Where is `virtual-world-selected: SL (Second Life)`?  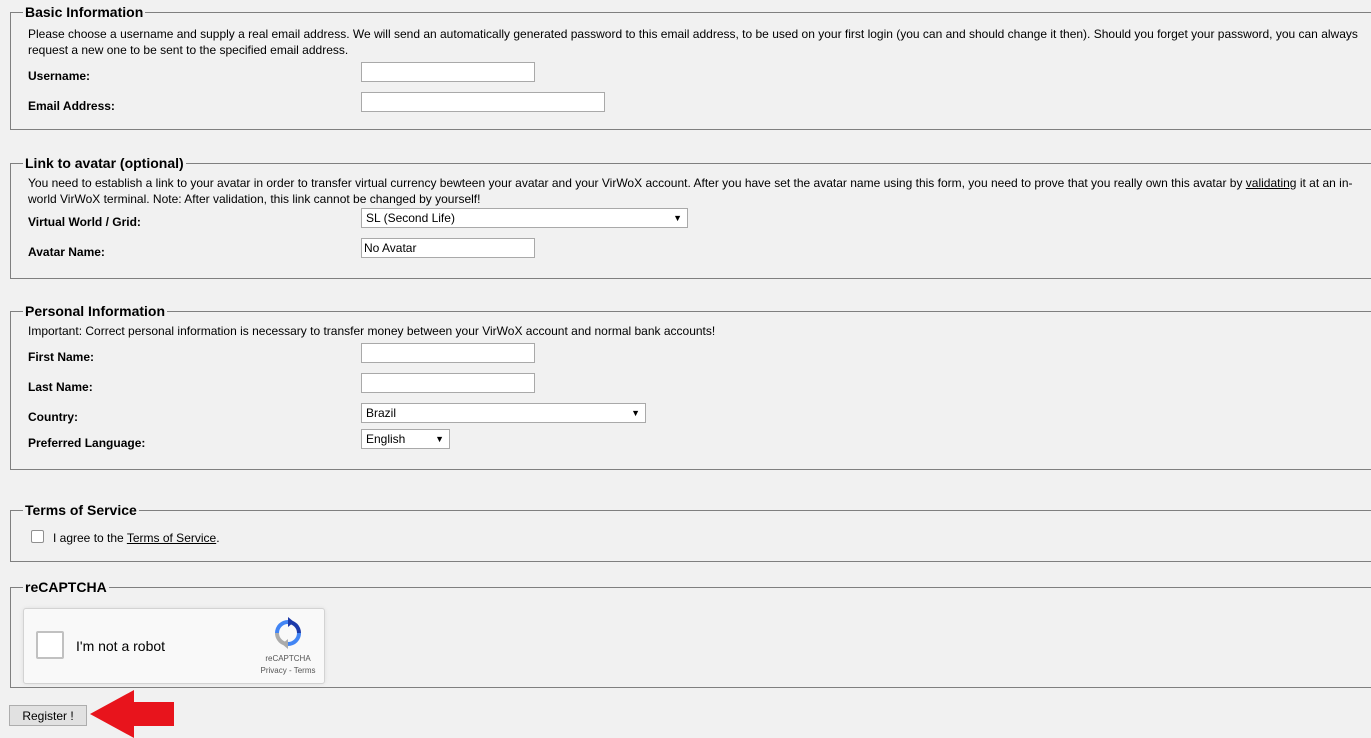
virtual-world-selected: SL (Second Life) is located at coordinates (410, 218).